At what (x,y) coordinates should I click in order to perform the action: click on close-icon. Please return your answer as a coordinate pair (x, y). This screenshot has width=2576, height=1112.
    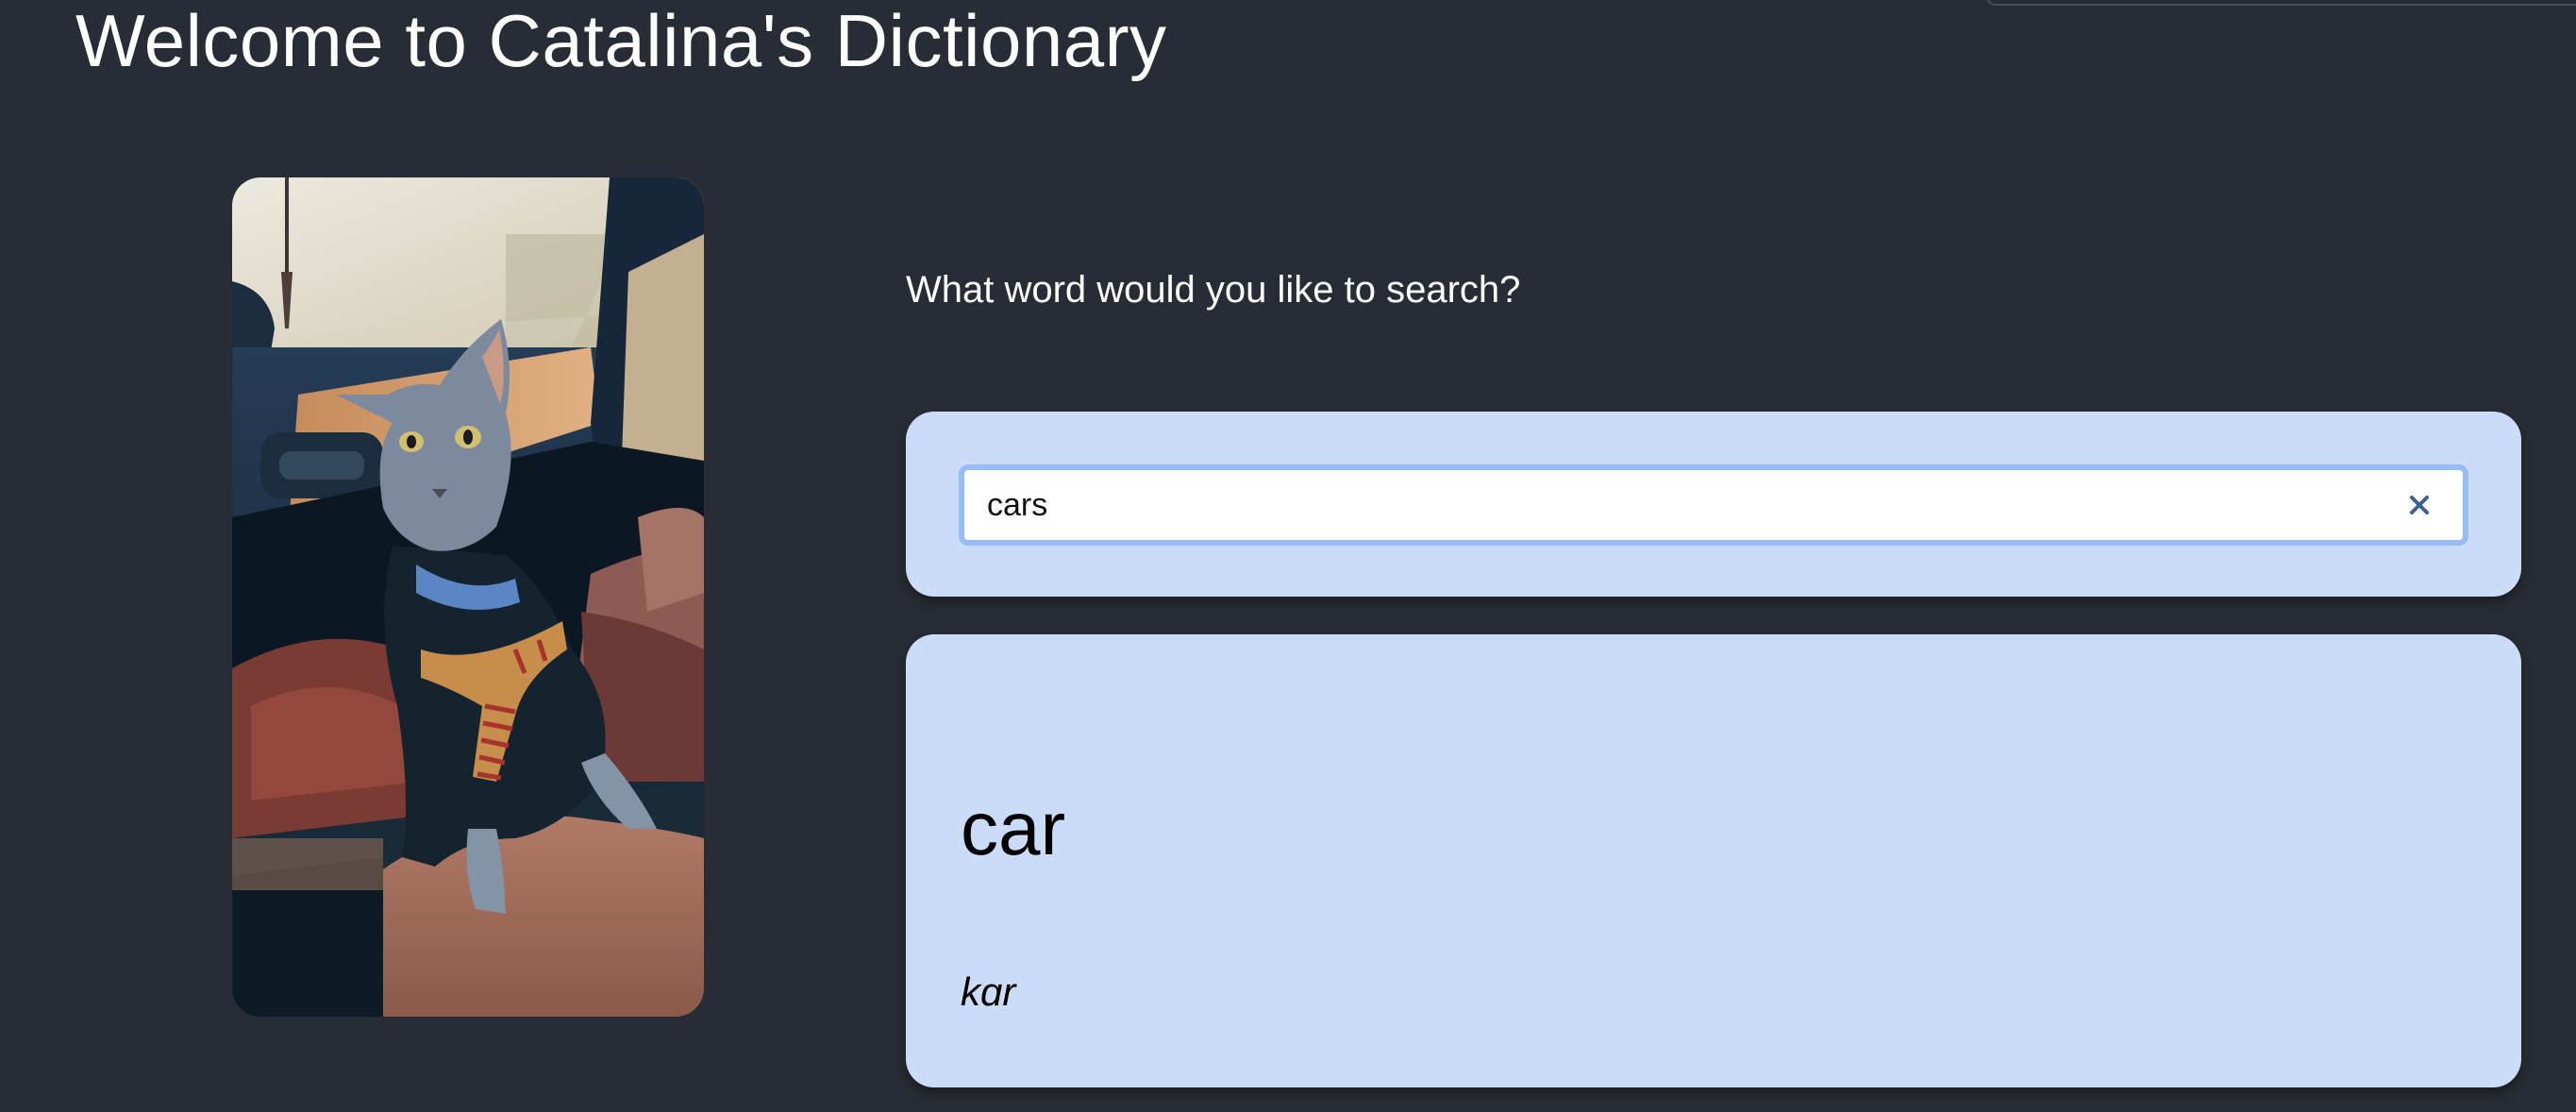
    Looking at the image, I should click on (2419, 505).